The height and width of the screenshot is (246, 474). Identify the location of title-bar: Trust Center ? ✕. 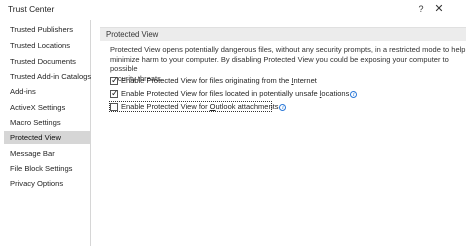
(237, 10).